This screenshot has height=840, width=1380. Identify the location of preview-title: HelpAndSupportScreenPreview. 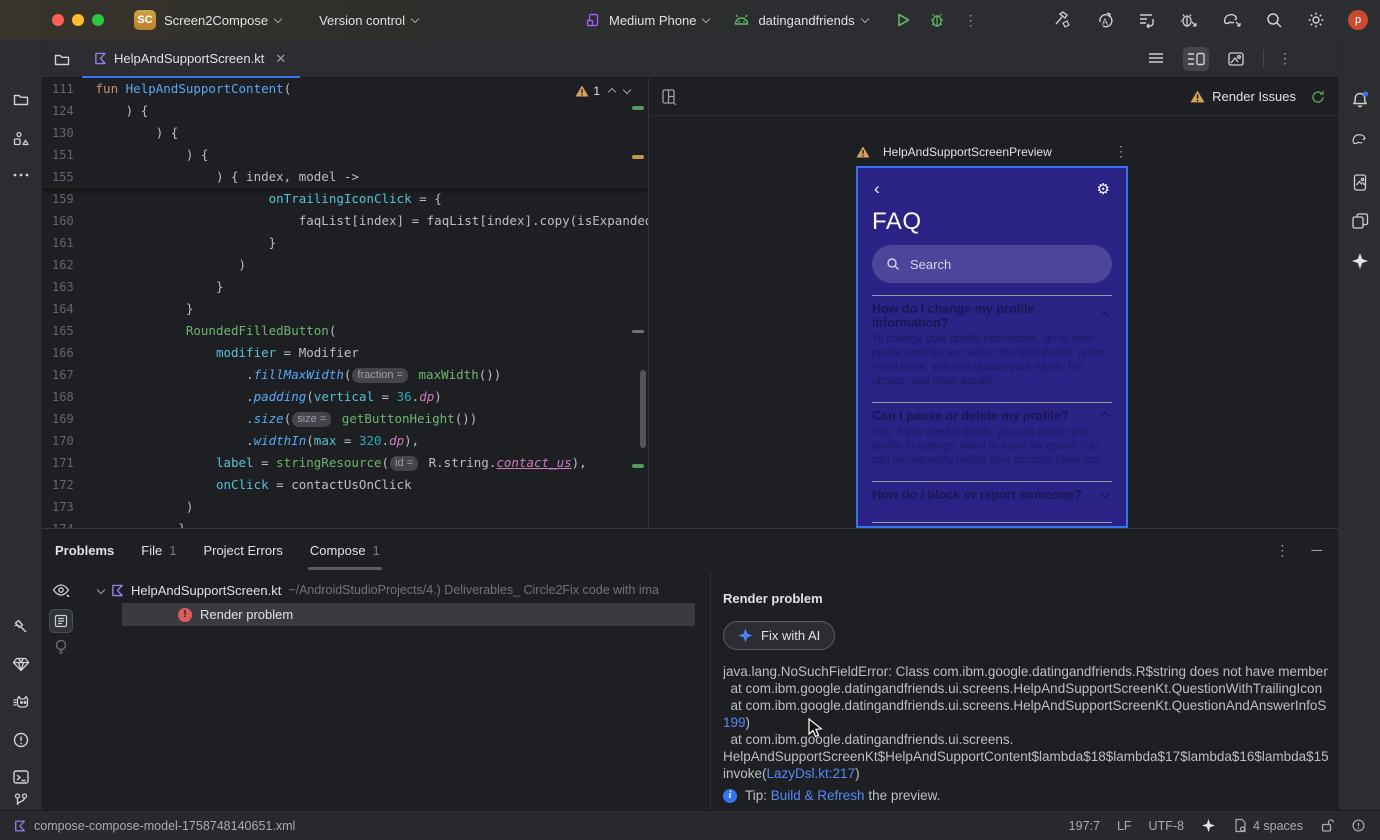
(967, 151).